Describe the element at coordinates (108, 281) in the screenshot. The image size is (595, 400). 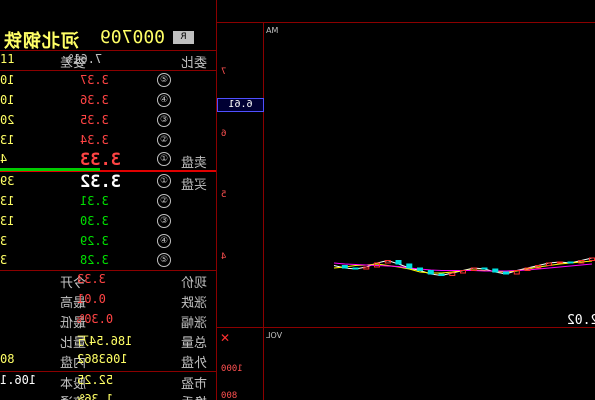
I see `stat-row: 今开 3.33 现价` at that location.